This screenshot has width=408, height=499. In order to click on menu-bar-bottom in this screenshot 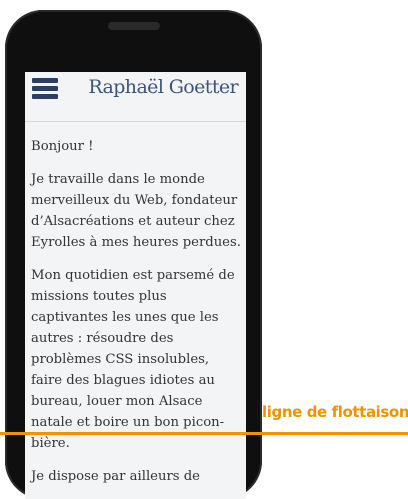, I will do `click(45, 96)`.